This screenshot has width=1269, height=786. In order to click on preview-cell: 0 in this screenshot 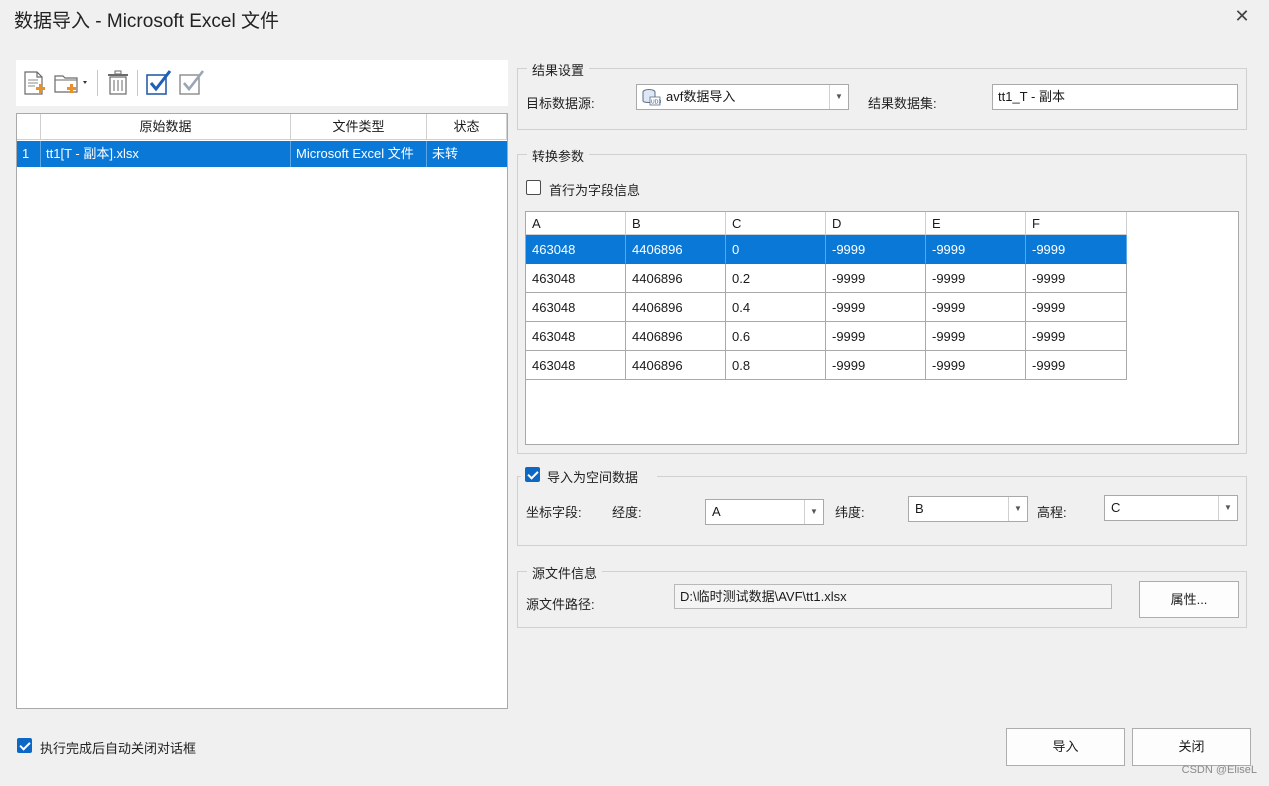, I will do `click(776, 249)`.